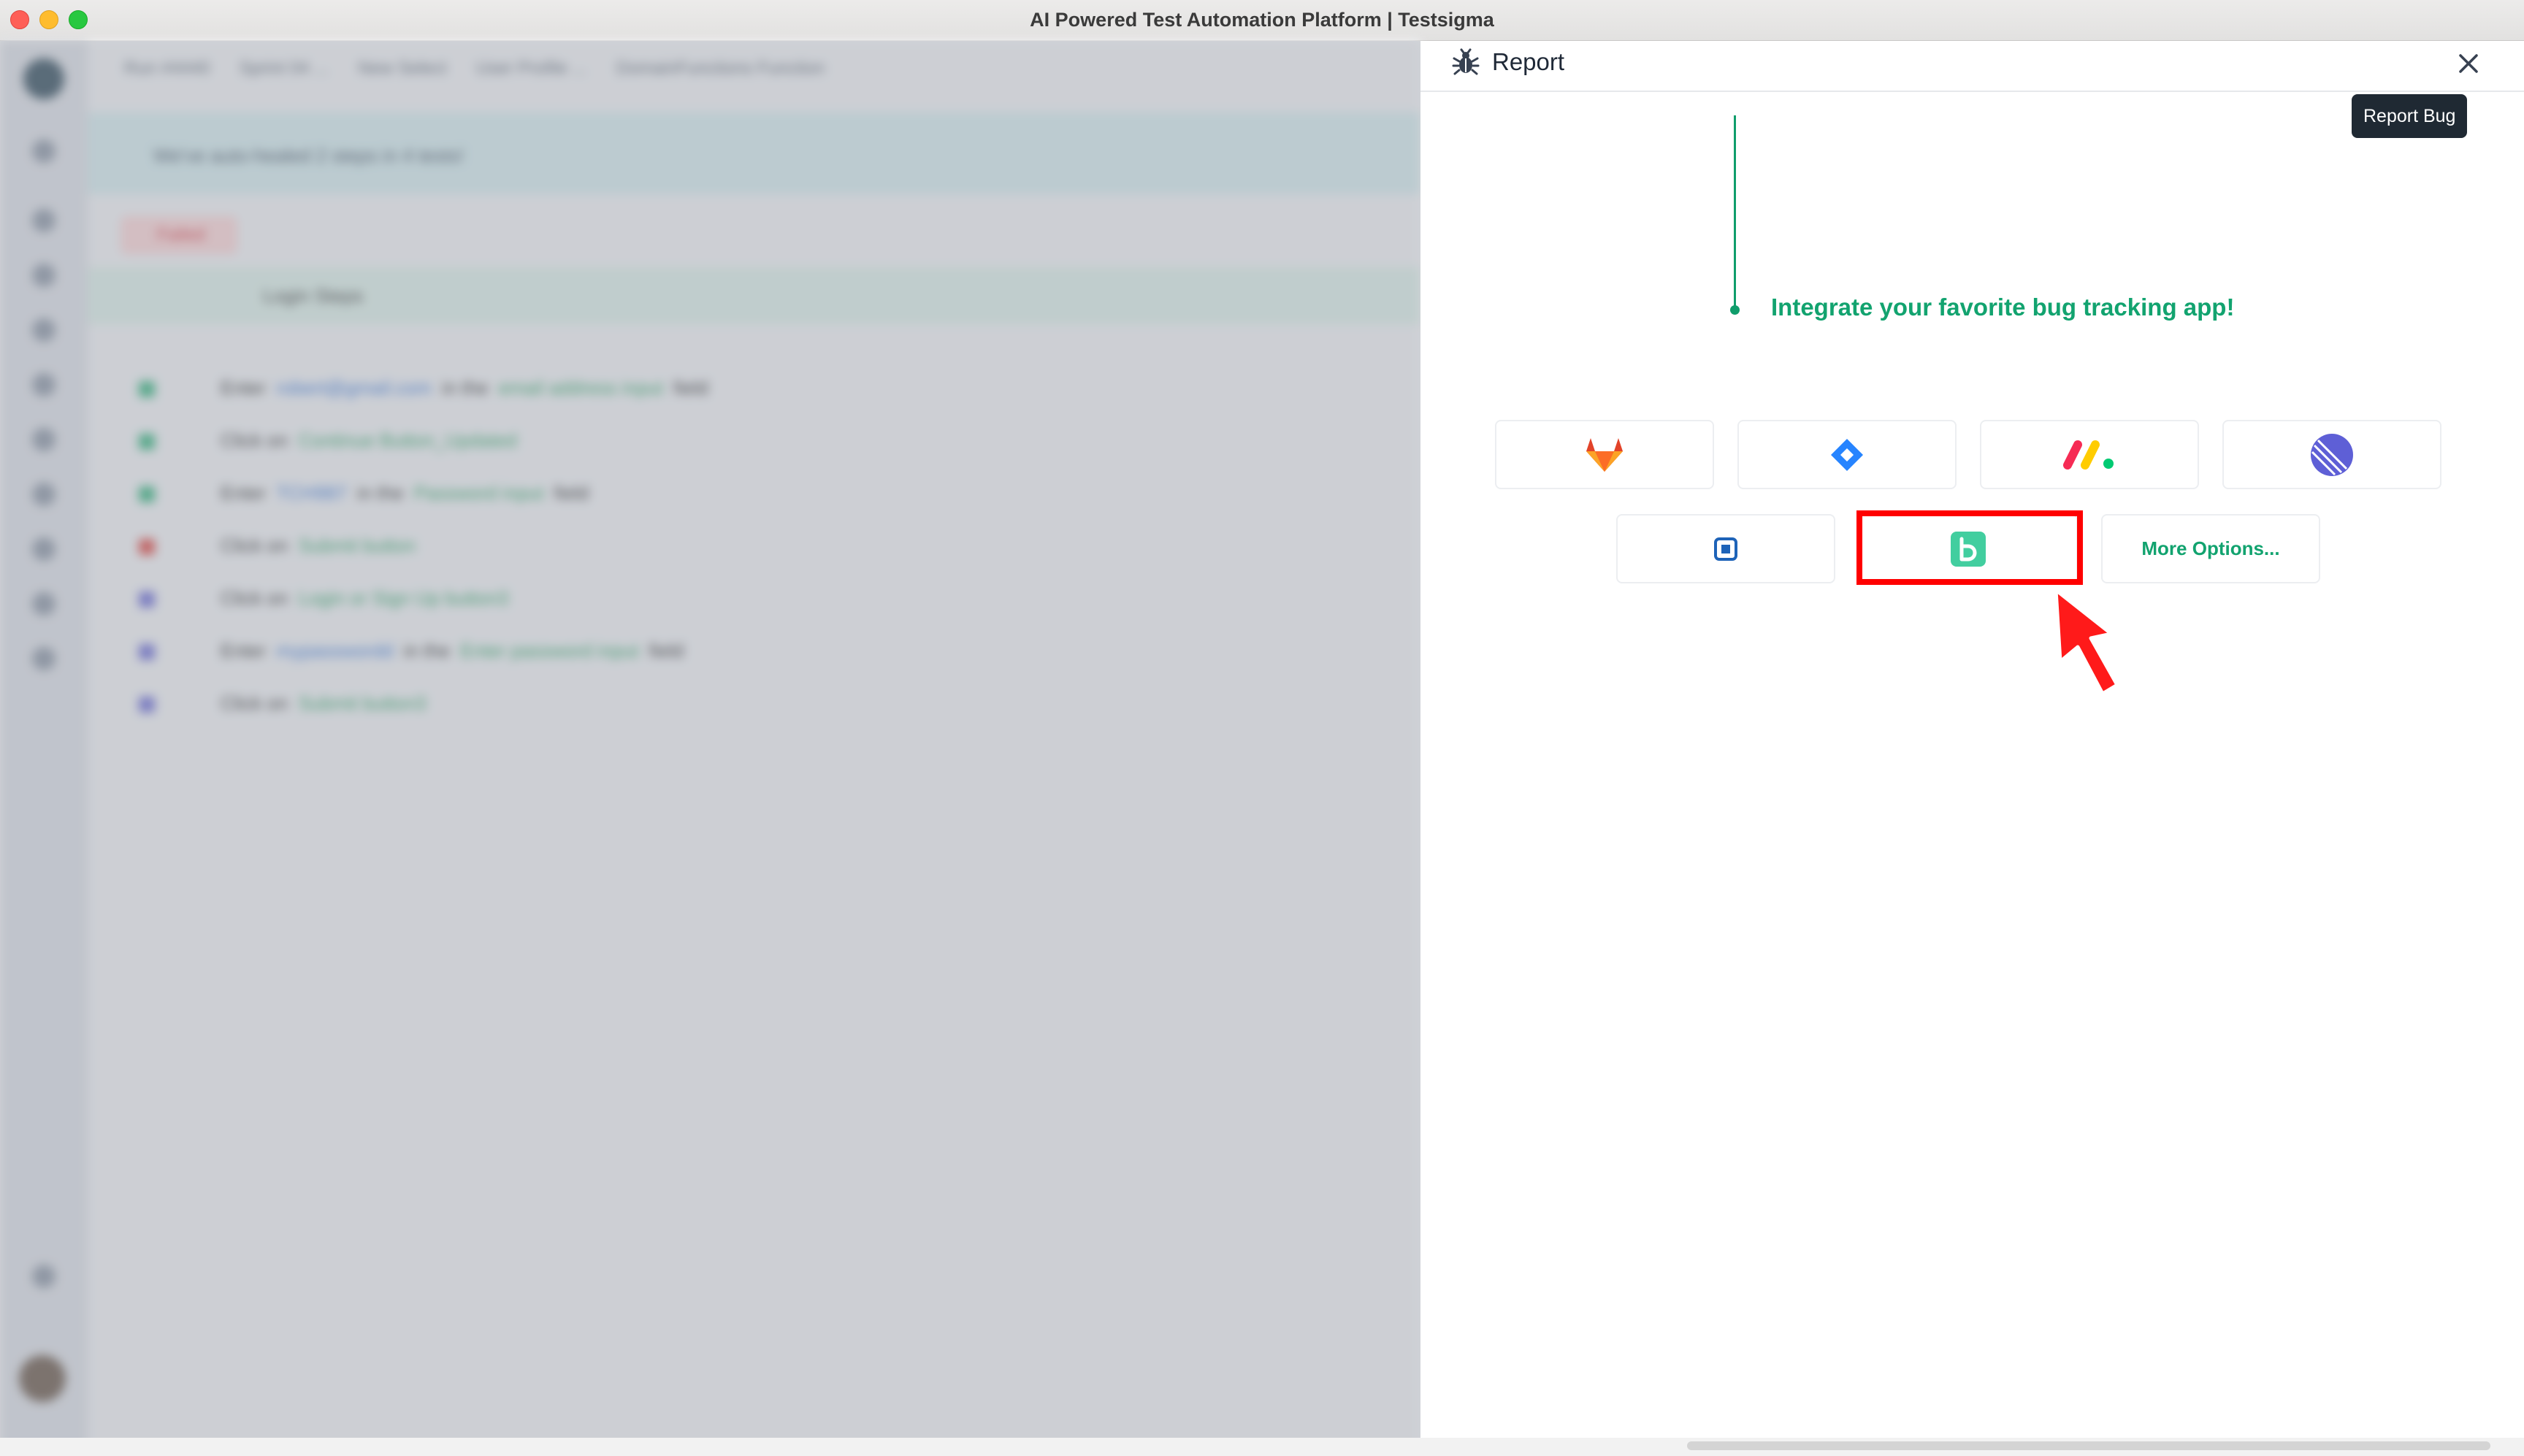 The image size is (2524, 1456). I want to click on illustration-dot, so click(1735, 310).